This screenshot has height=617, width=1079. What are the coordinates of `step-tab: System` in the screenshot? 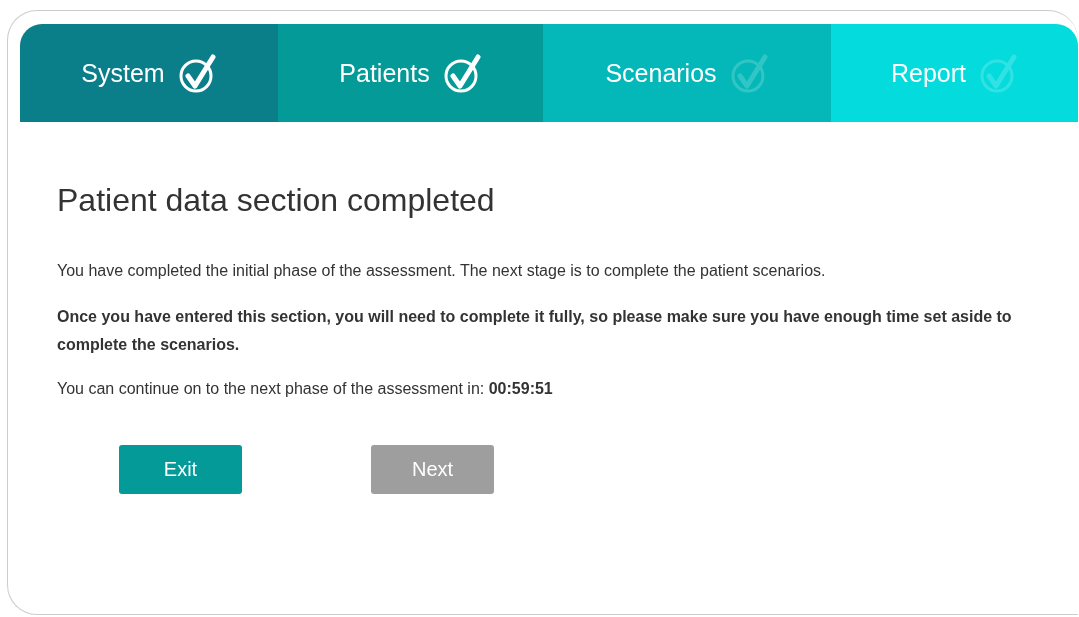 It's located at (149, 73).